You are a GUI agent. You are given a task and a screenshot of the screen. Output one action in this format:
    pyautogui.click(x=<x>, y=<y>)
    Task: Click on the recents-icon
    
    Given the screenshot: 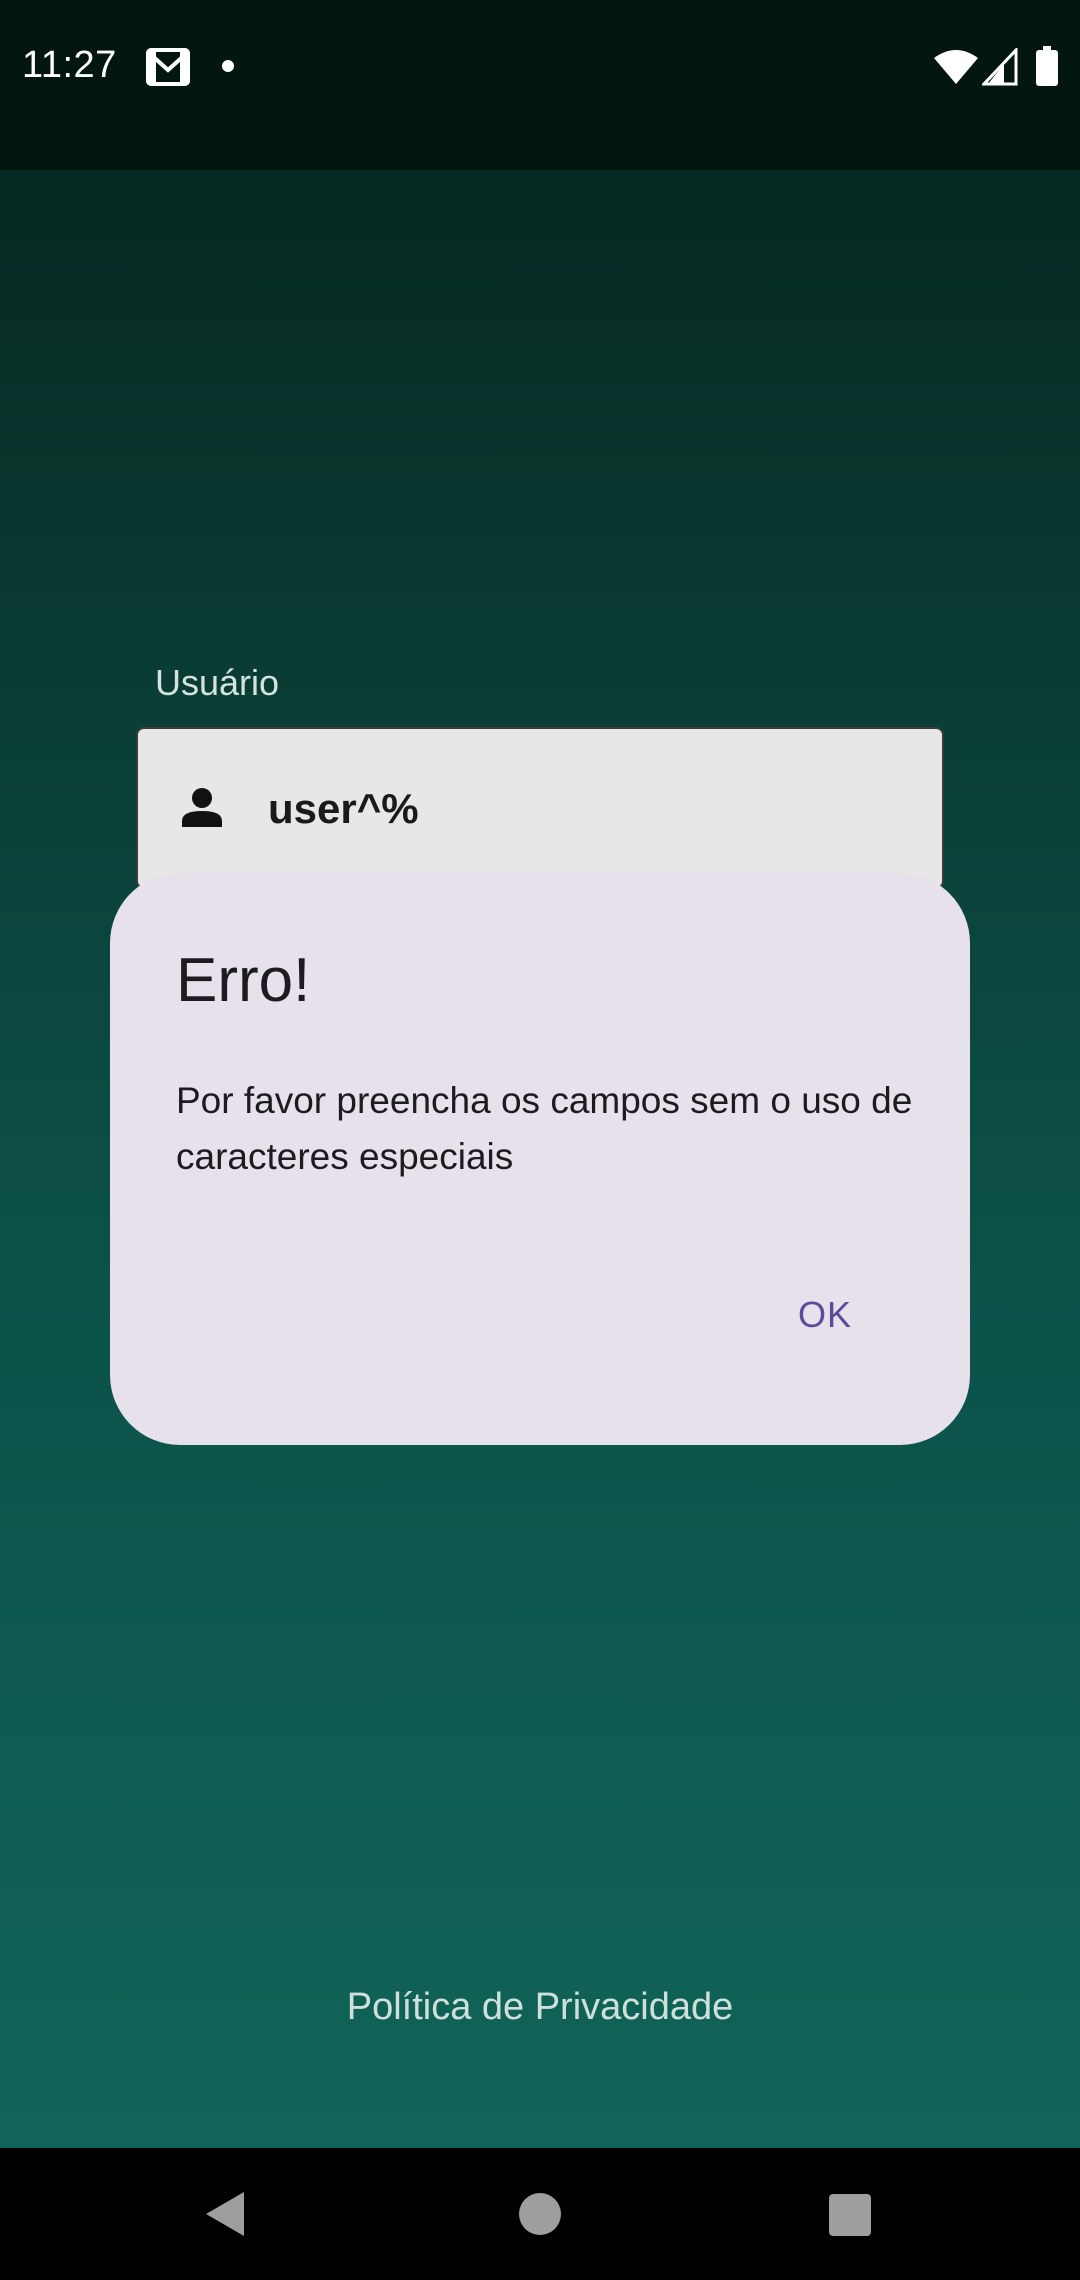 What is the action you would take?
    pyautogui.click(x=850, y=2215)
    